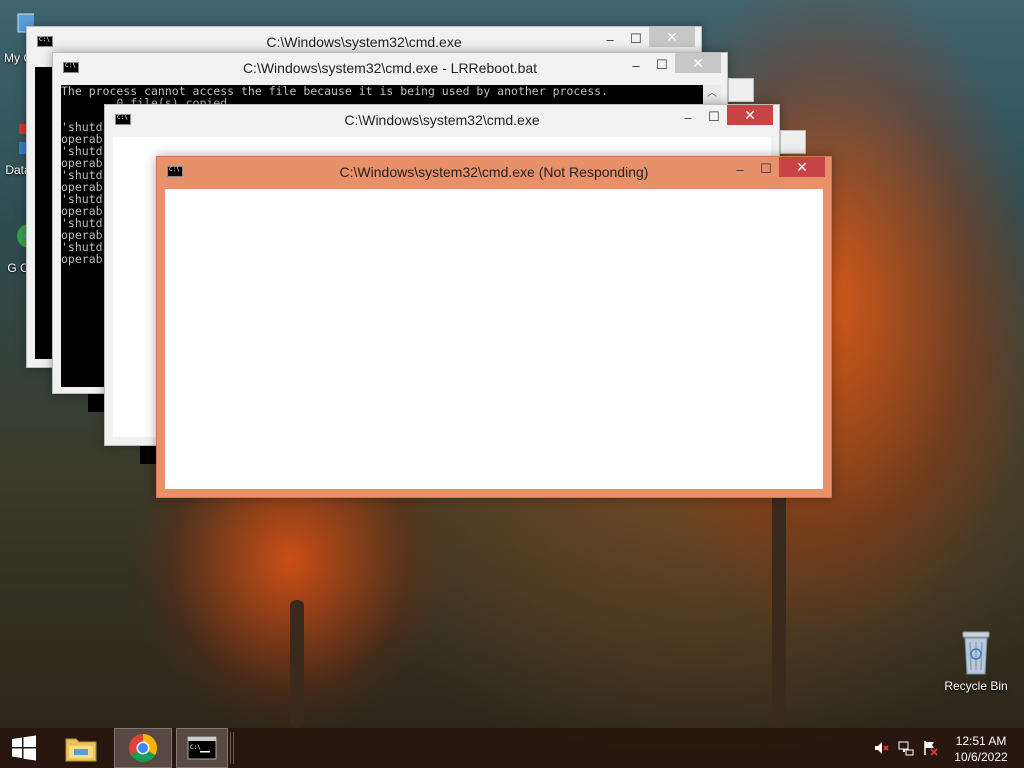  I want to click on start-button, so click(24, 748).